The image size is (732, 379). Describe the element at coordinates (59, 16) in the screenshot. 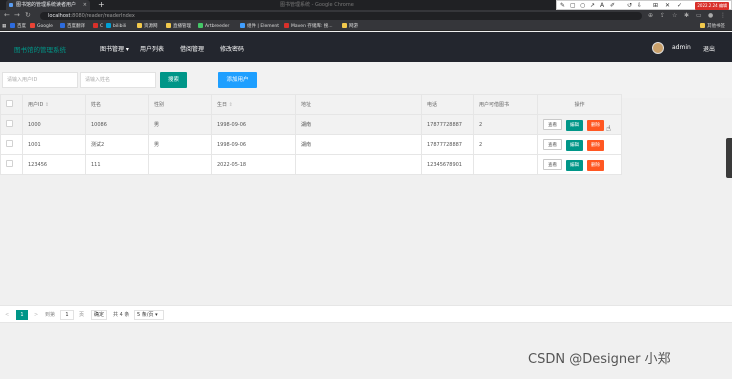

I see `url-host: localhost` at that location.